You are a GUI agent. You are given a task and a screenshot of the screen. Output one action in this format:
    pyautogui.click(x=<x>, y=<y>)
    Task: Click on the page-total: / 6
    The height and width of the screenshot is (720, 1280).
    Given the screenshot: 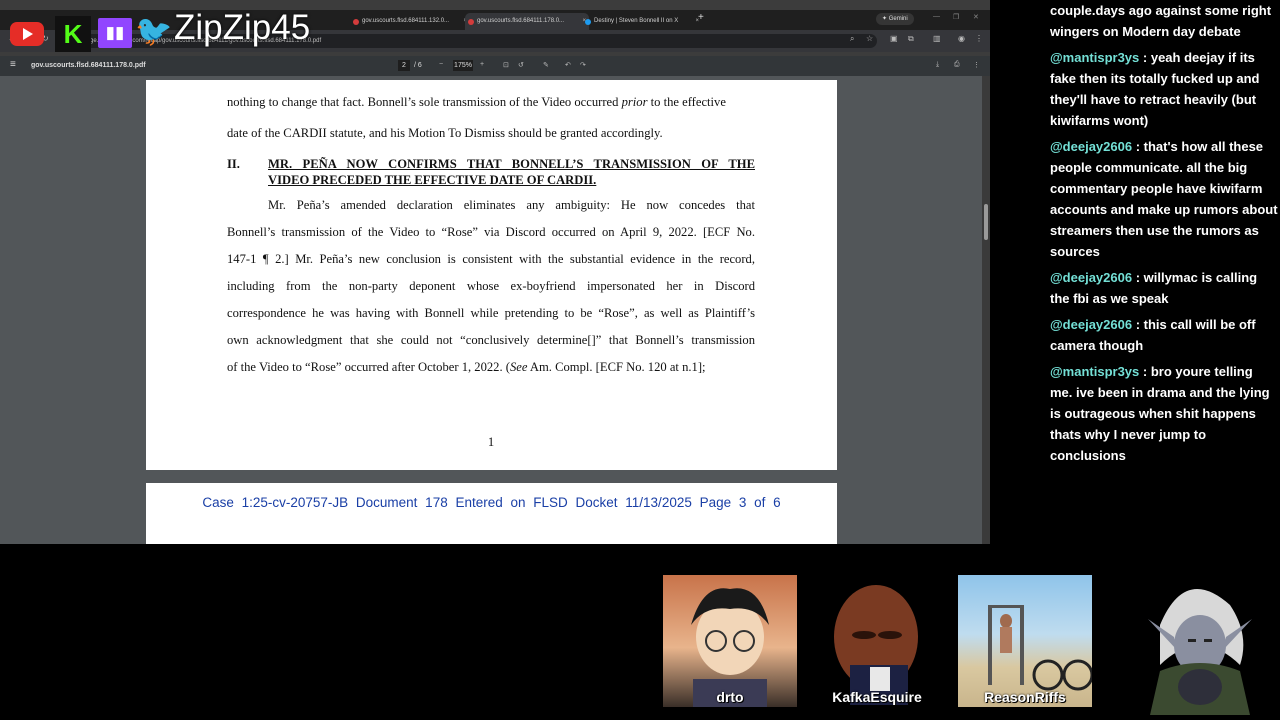 What is the action you would take?
    pyautogui.click(x=418, y=65)
    